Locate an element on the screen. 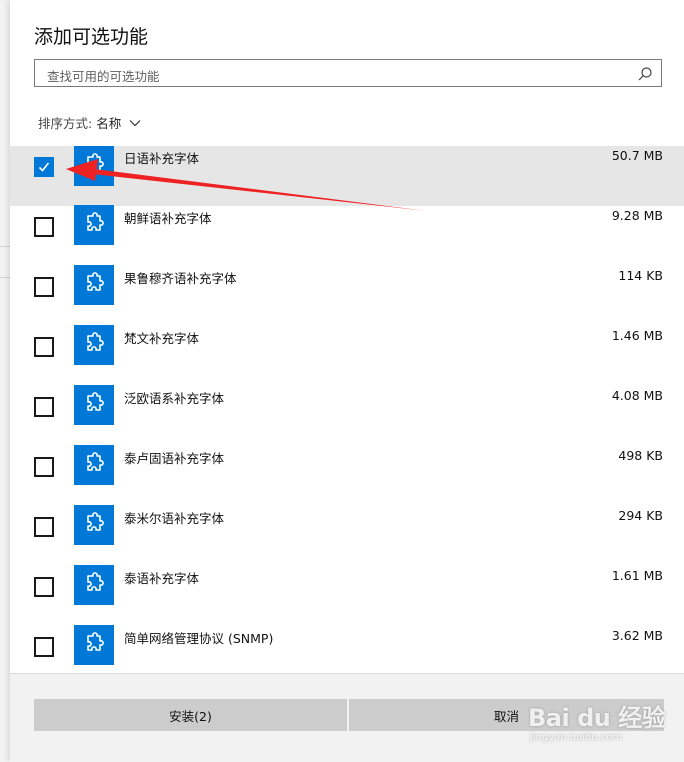 This screenshot has width=684, height=762. feature-row: 泰语补充字体 1.61 MB is located at coordinates (347, 595).